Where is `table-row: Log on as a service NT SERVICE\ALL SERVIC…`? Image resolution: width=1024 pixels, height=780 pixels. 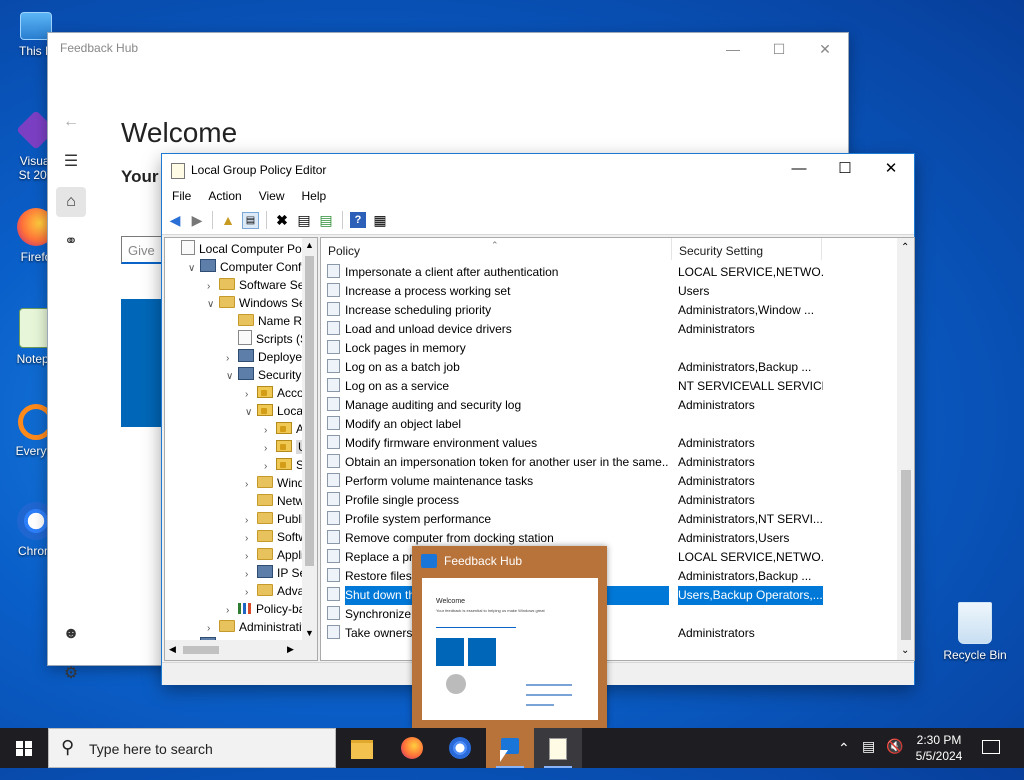
table-row: Log on as a service NT SERVICE\ALL SERVIC… is located at coordinates (575, 386).